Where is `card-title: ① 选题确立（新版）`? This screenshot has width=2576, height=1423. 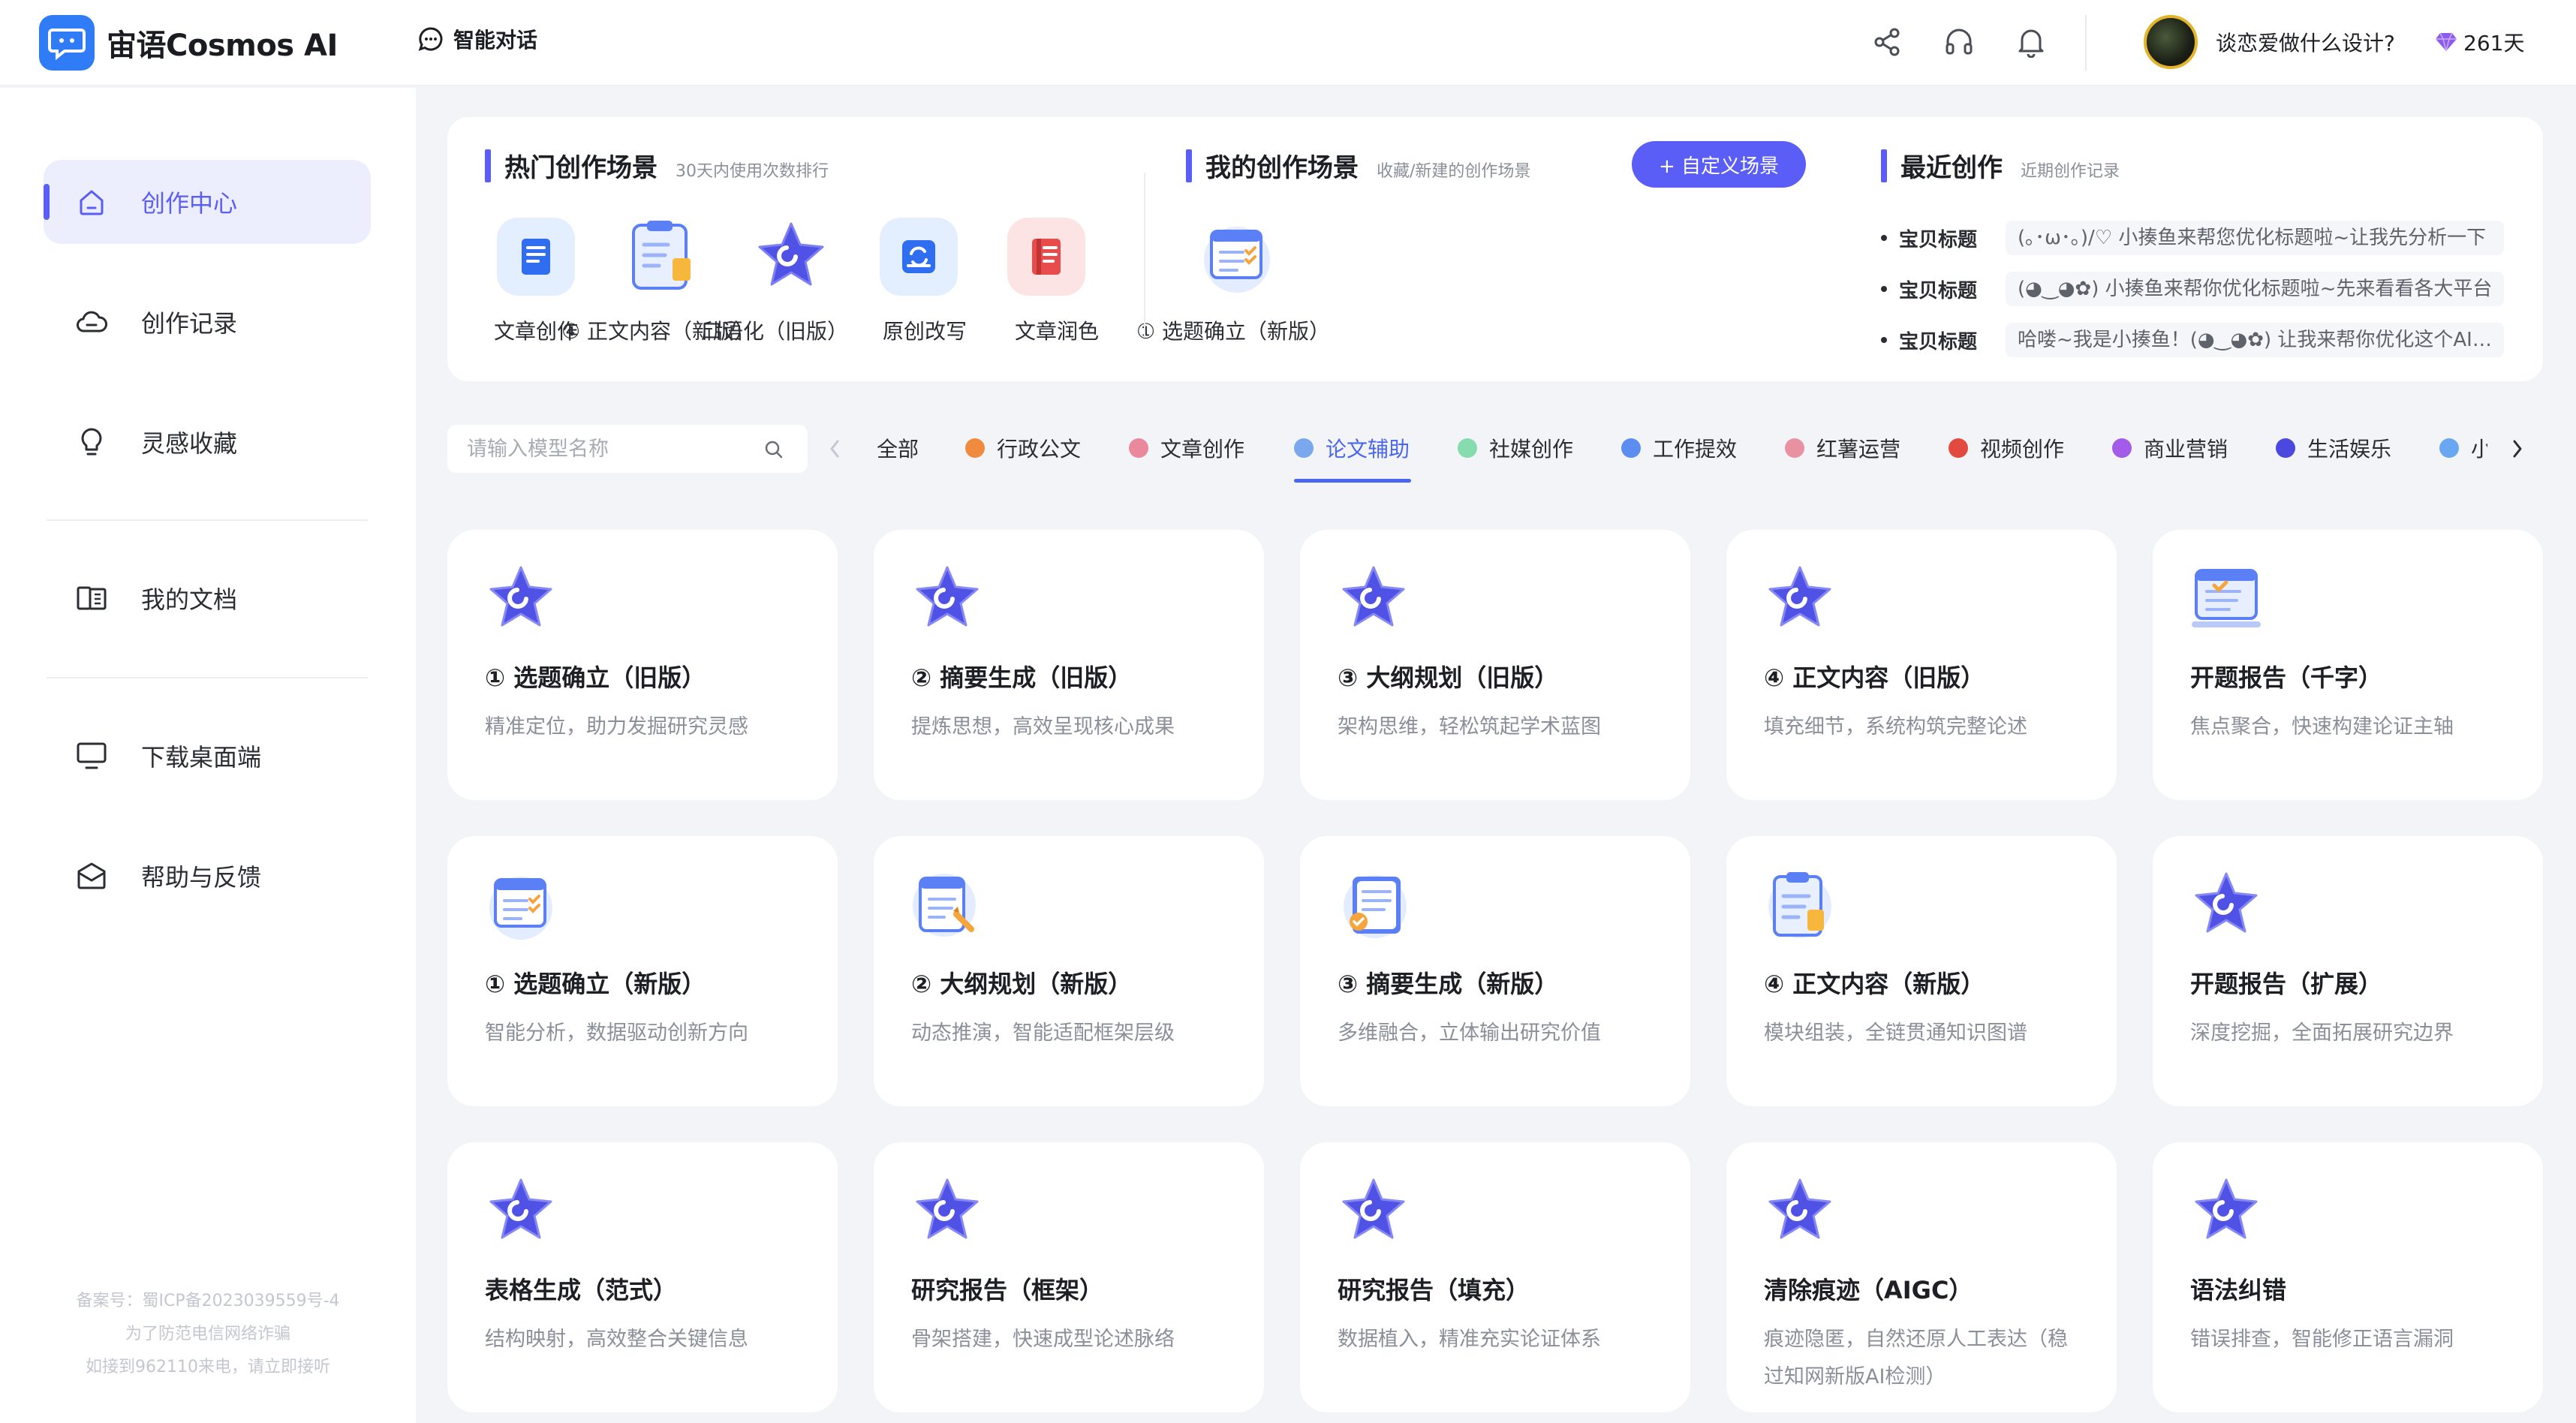
card-title: ① 选题确立（新版） is located at coordinates (595, 984).